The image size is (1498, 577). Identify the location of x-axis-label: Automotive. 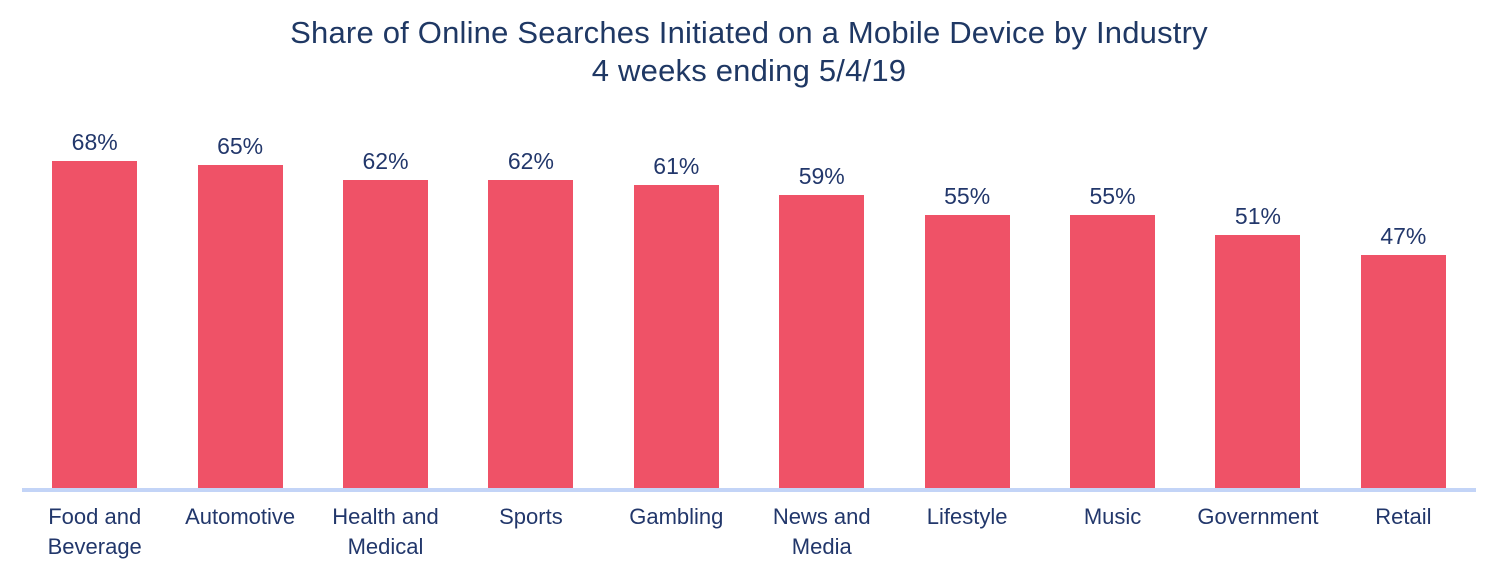
(239, 517).